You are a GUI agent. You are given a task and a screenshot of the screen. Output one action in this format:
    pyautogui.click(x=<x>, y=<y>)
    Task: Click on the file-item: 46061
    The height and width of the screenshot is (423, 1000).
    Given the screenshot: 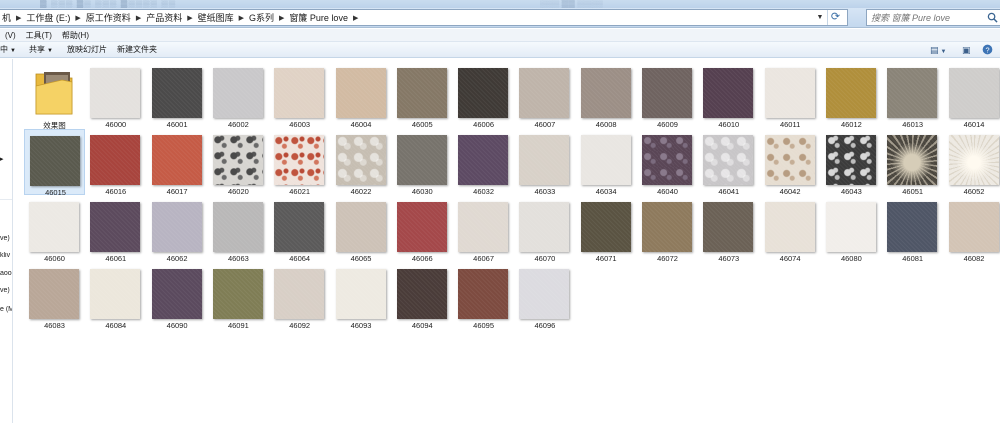 What is the action you would take?
    pyautogui.click(x=115, y=229)
    